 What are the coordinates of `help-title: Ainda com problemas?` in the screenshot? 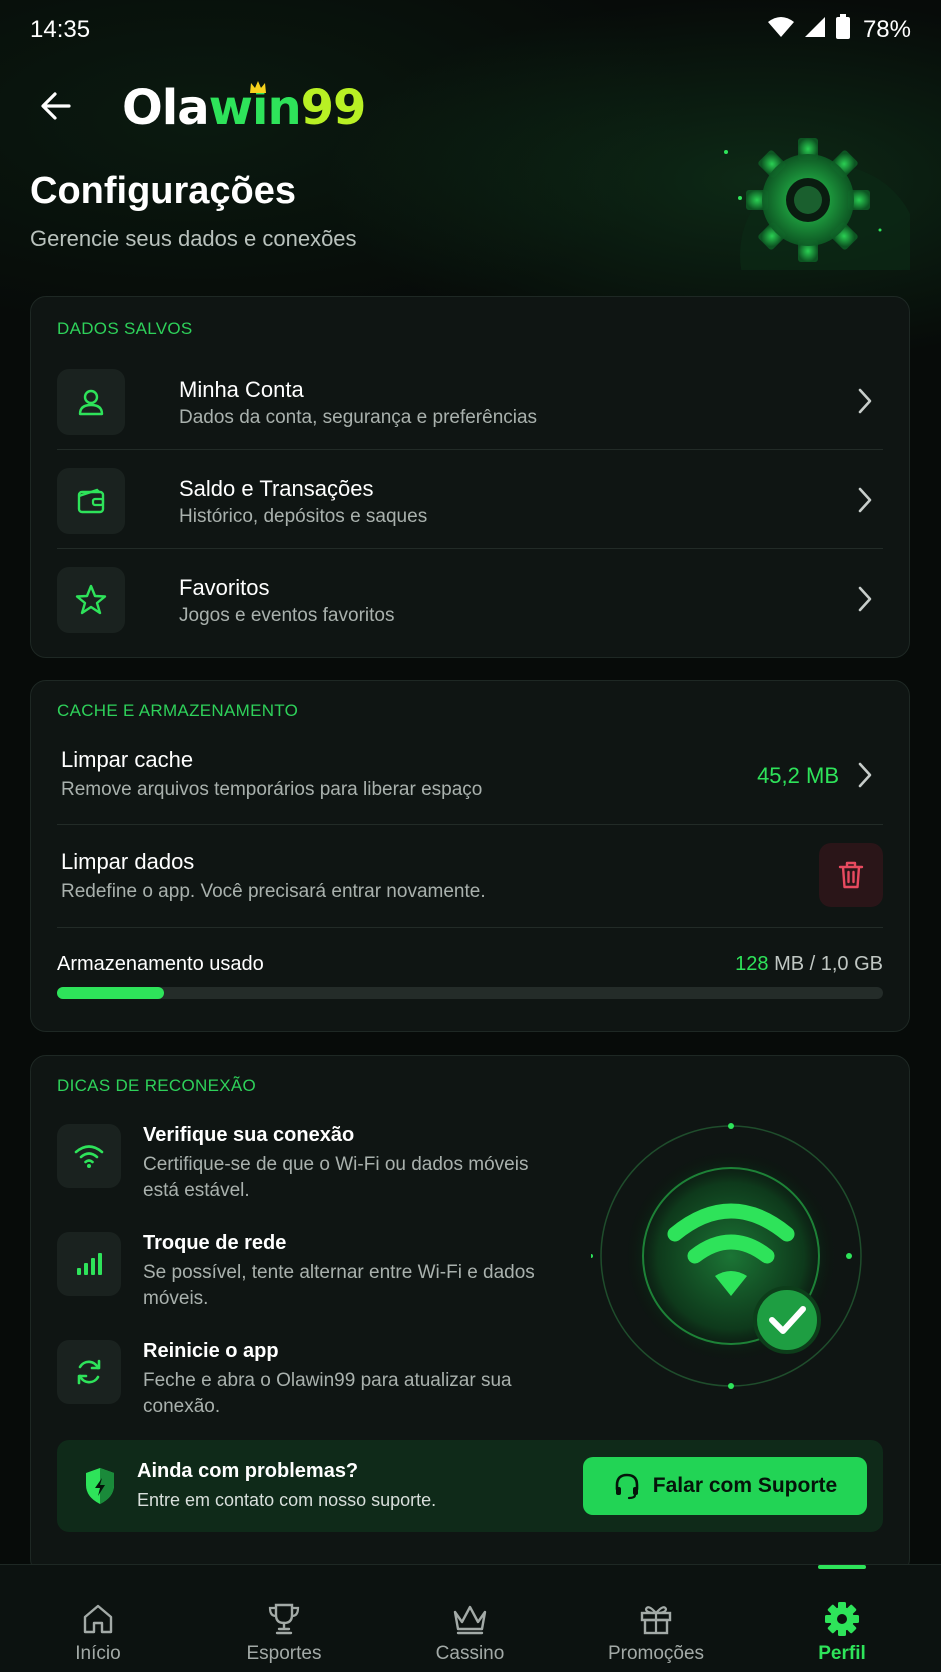 It's located at (248, 1471).